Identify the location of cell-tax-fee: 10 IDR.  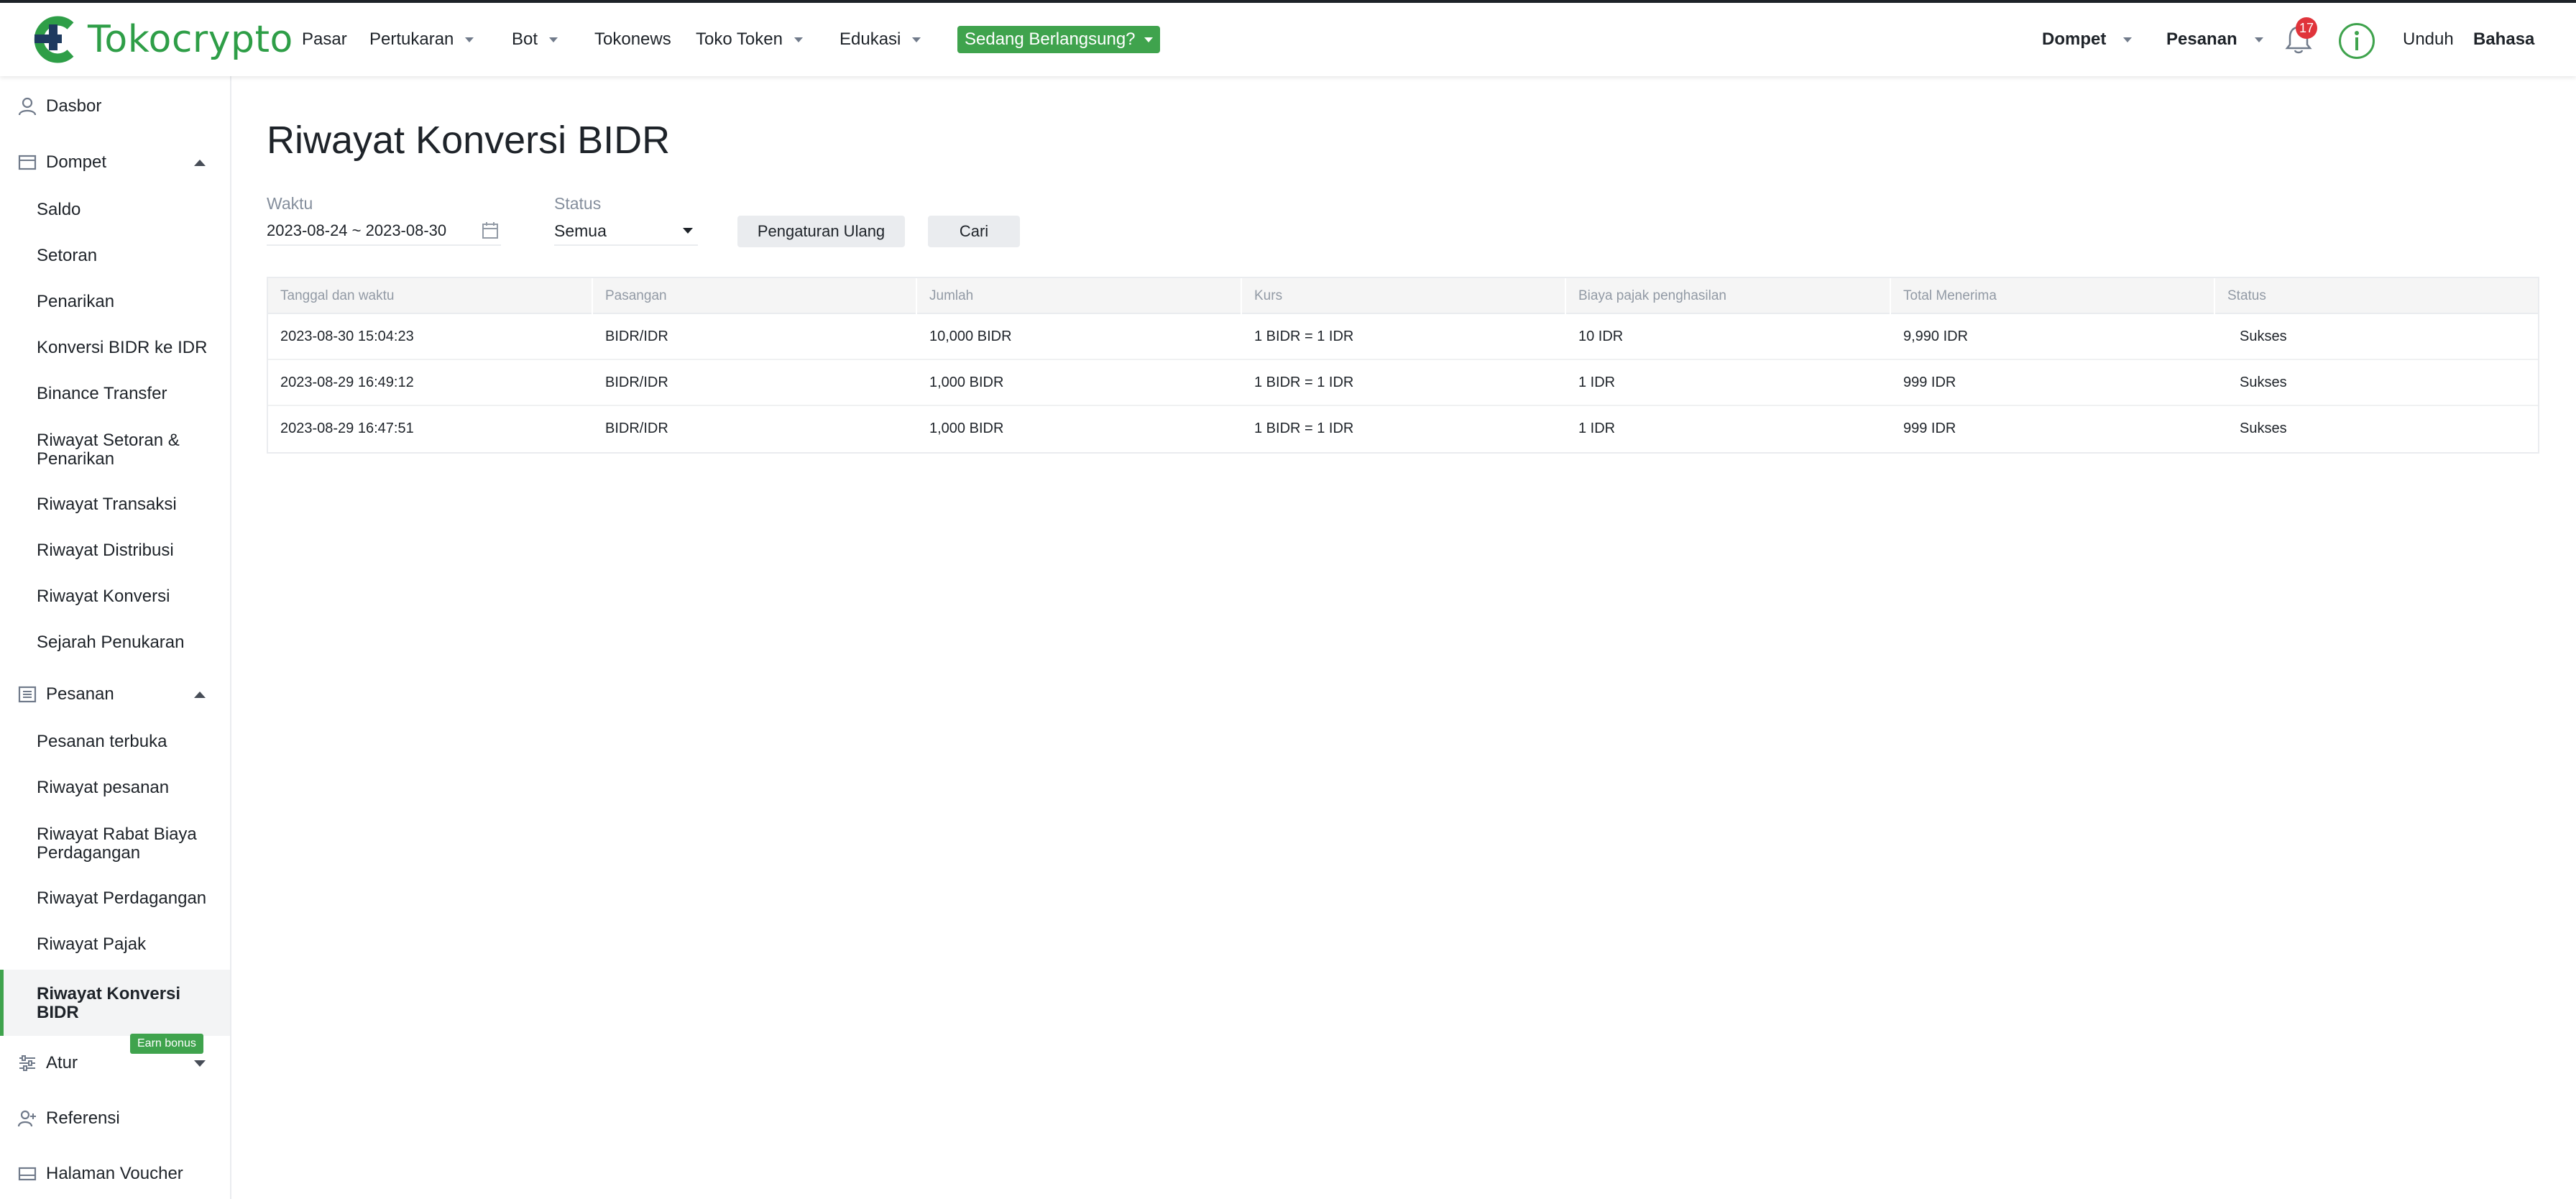
(1601, 336).